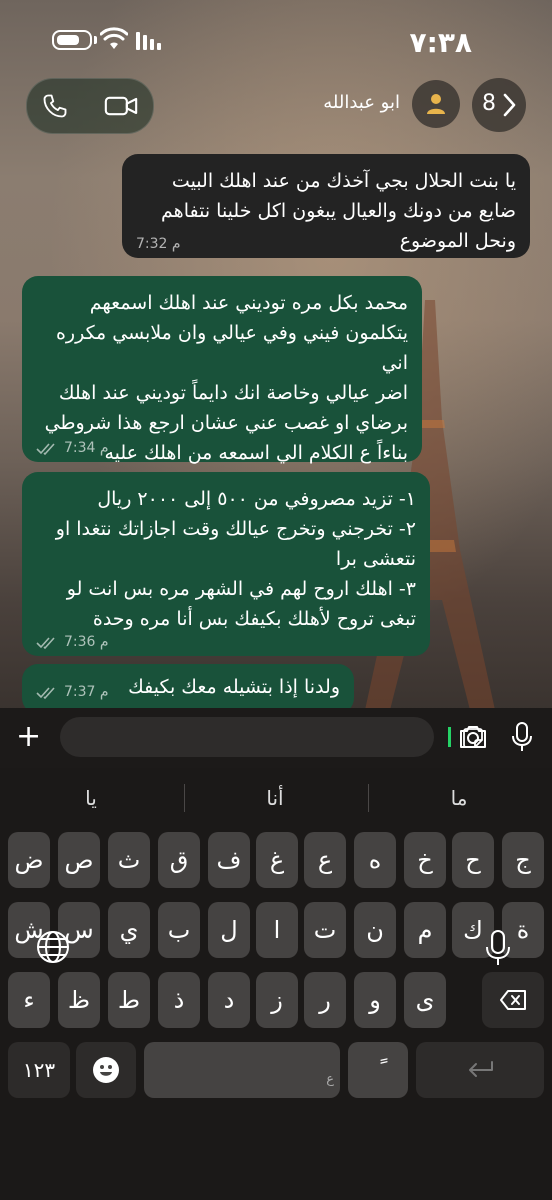 This screenshot has width=552, height=1200. I want to click on contact-name: ابو عبدالله, so click(350, 102).